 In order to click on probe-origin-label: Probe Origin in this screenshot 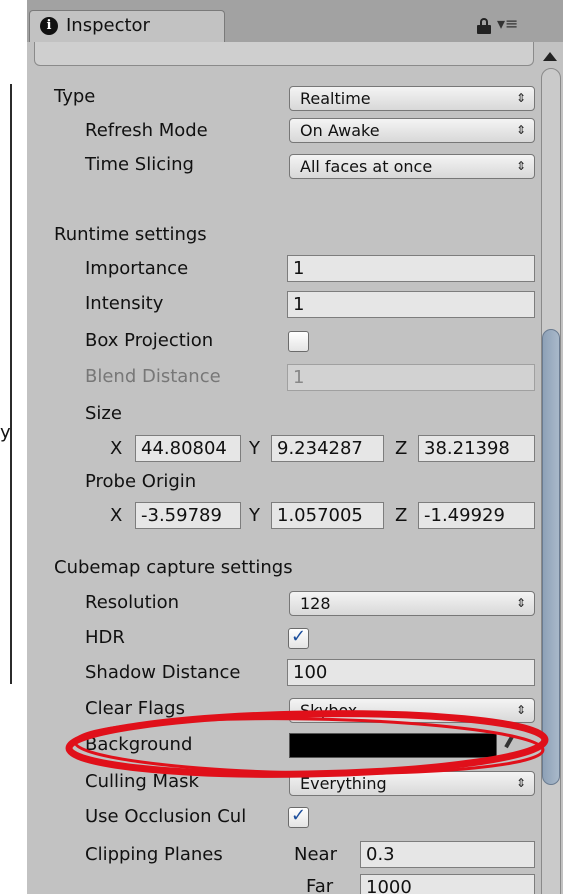, I will do `click(141, 481)`.